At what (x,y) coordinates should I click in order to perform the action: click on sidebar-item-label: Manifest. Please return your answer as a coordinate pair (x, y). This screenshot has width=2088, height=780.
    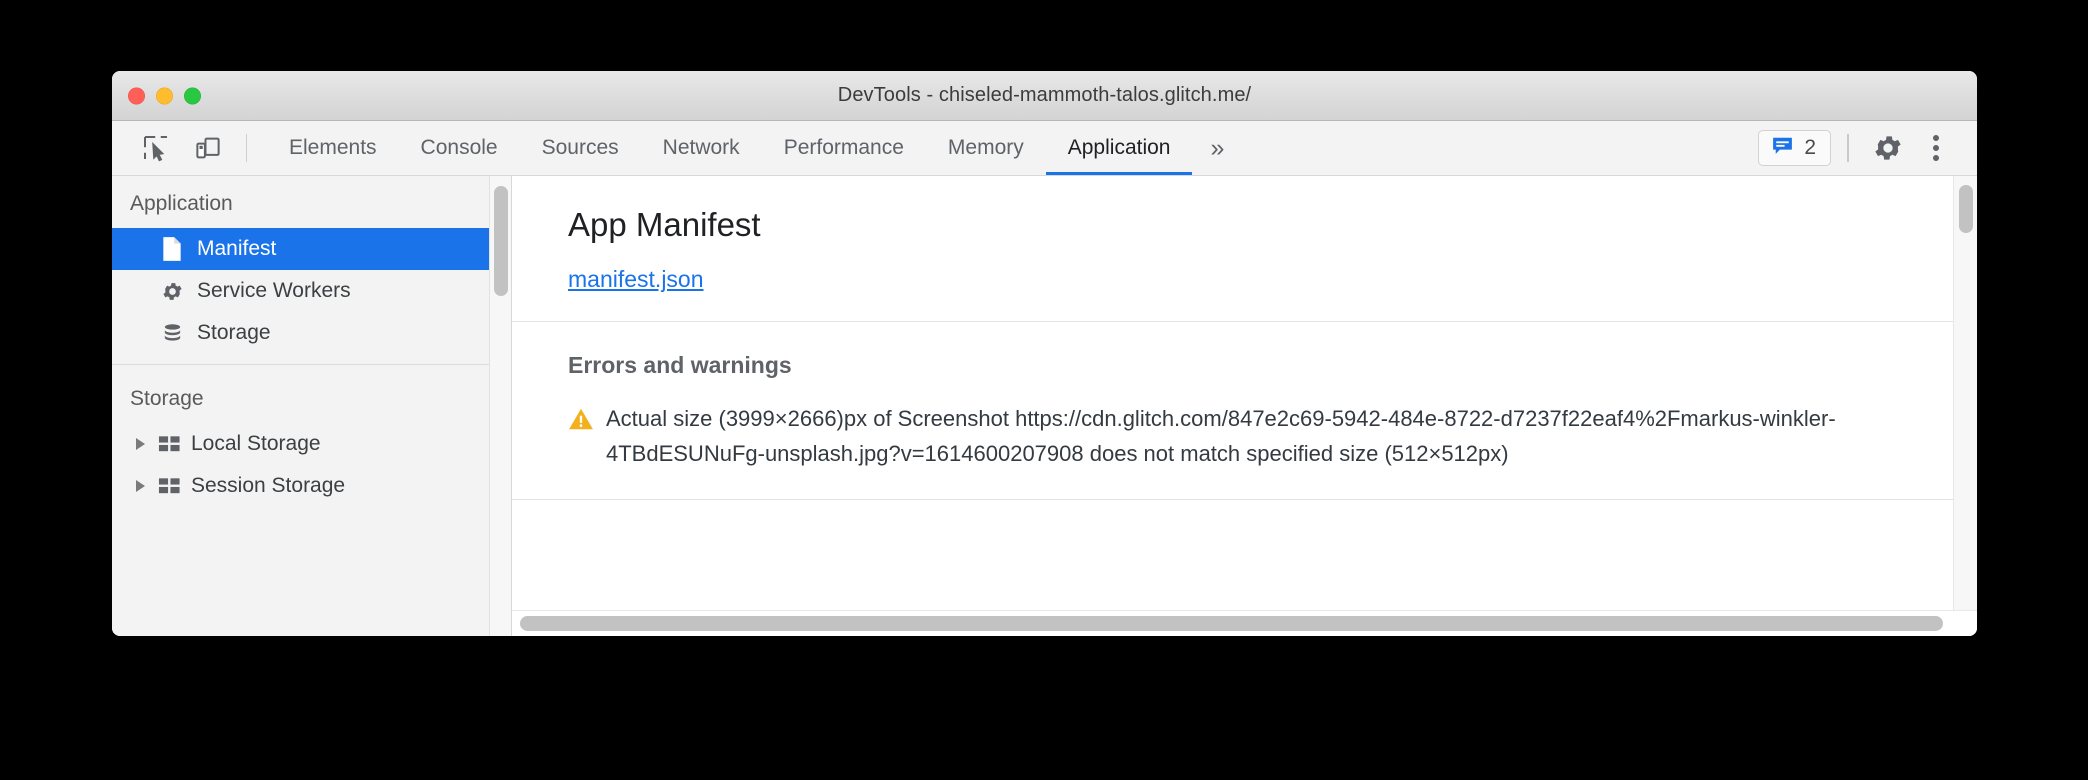
    Looking at the image, I should click on (237, 248).